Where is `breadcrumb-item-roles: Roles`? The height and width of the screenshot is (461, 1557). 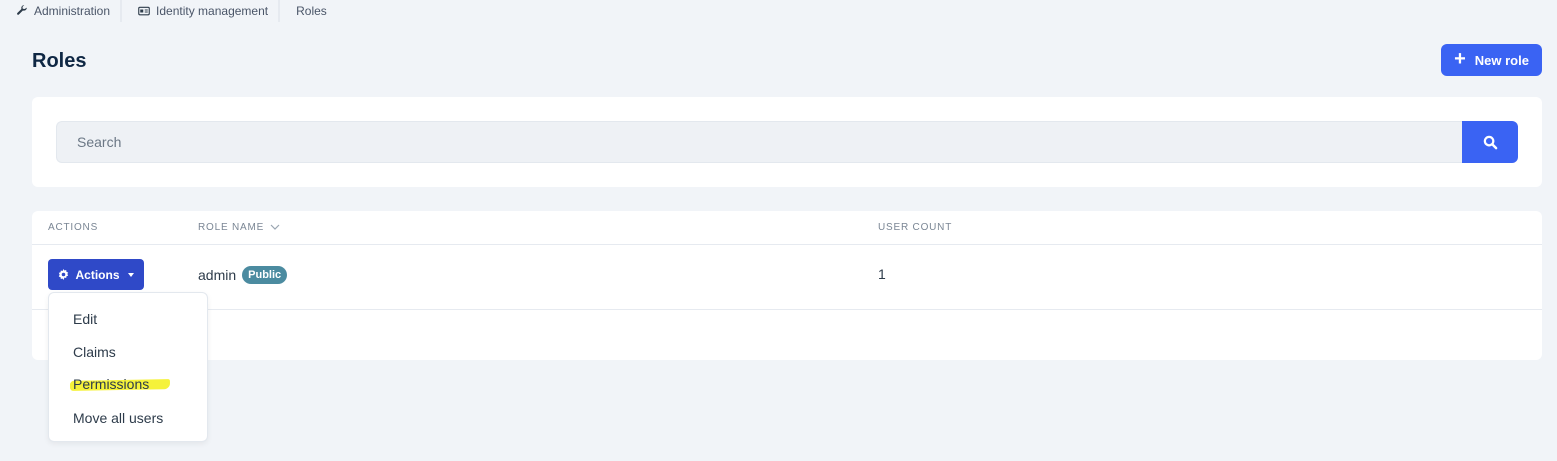
breadcrumb-item-roles: Roles is located at coordinates (308, 11).